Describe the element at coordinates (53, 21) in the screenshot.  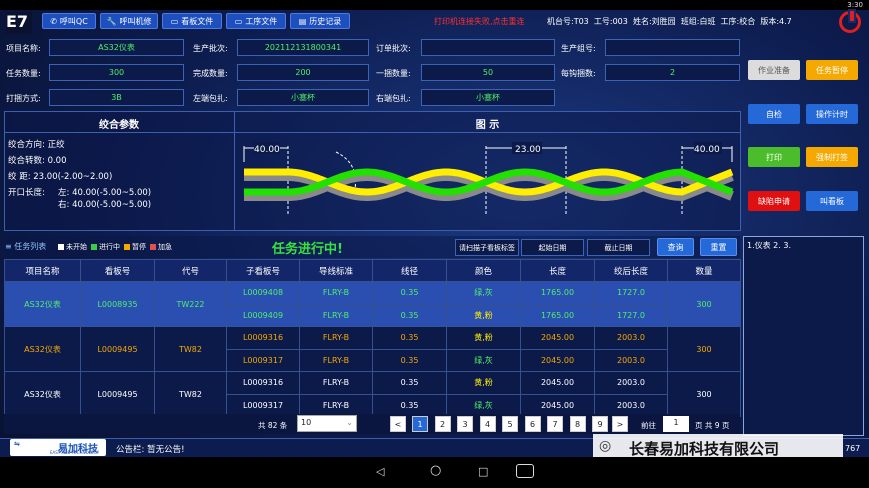
I see `phone-icon: ✆` at that location.